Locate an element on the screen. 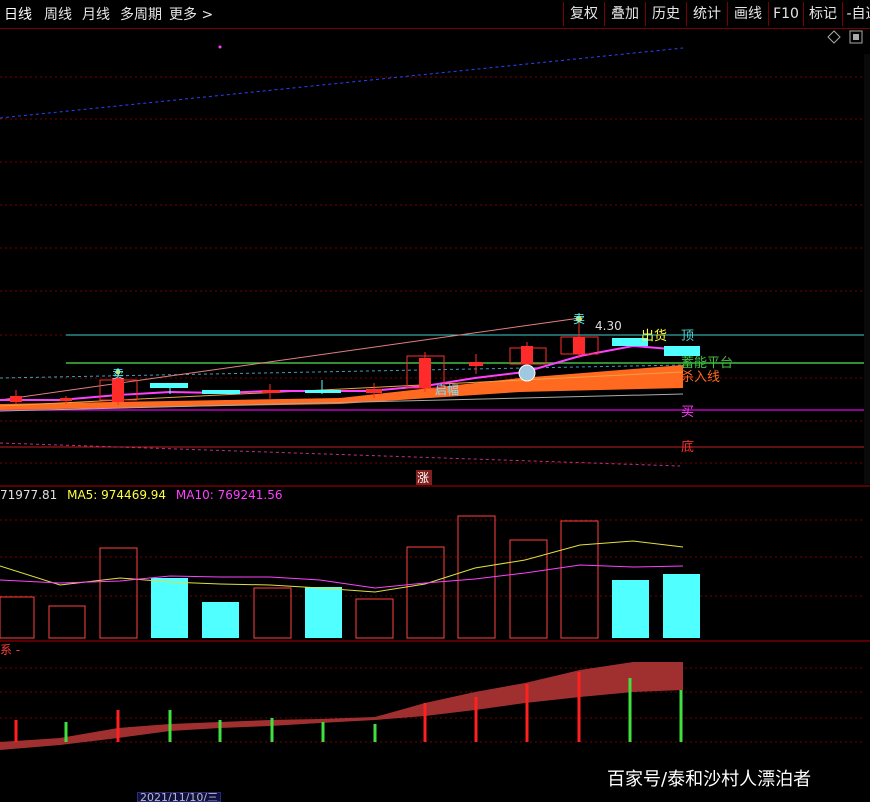 This screenshot has width=870, height=802. shaxian-label: 杀入线 is located at coordinates (700, 377).